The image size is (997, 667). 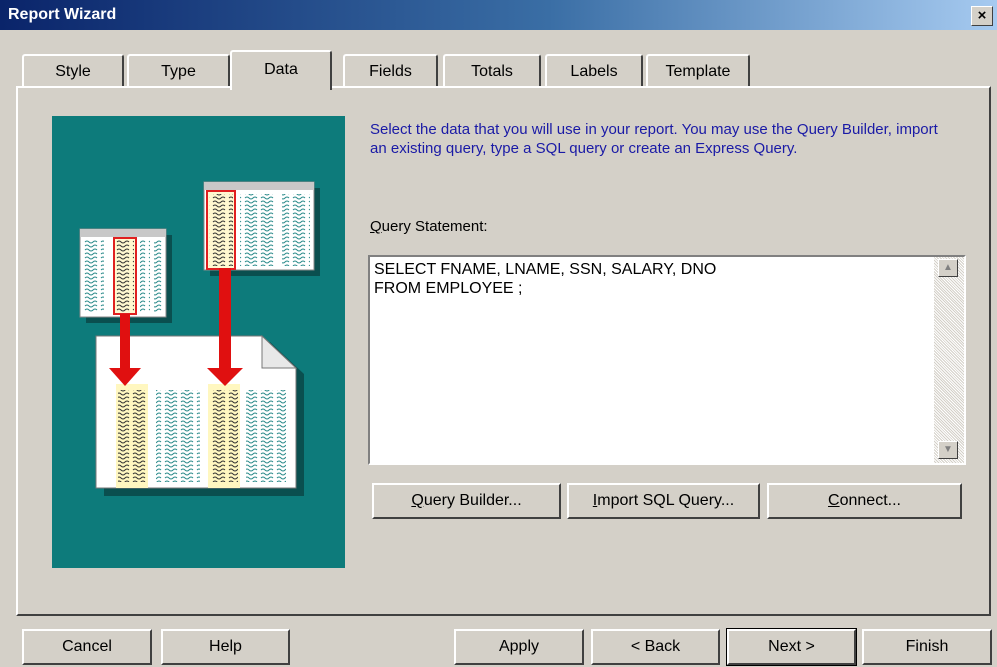 I want to click on tab-fields: Fields, so click(x=390, y=70).